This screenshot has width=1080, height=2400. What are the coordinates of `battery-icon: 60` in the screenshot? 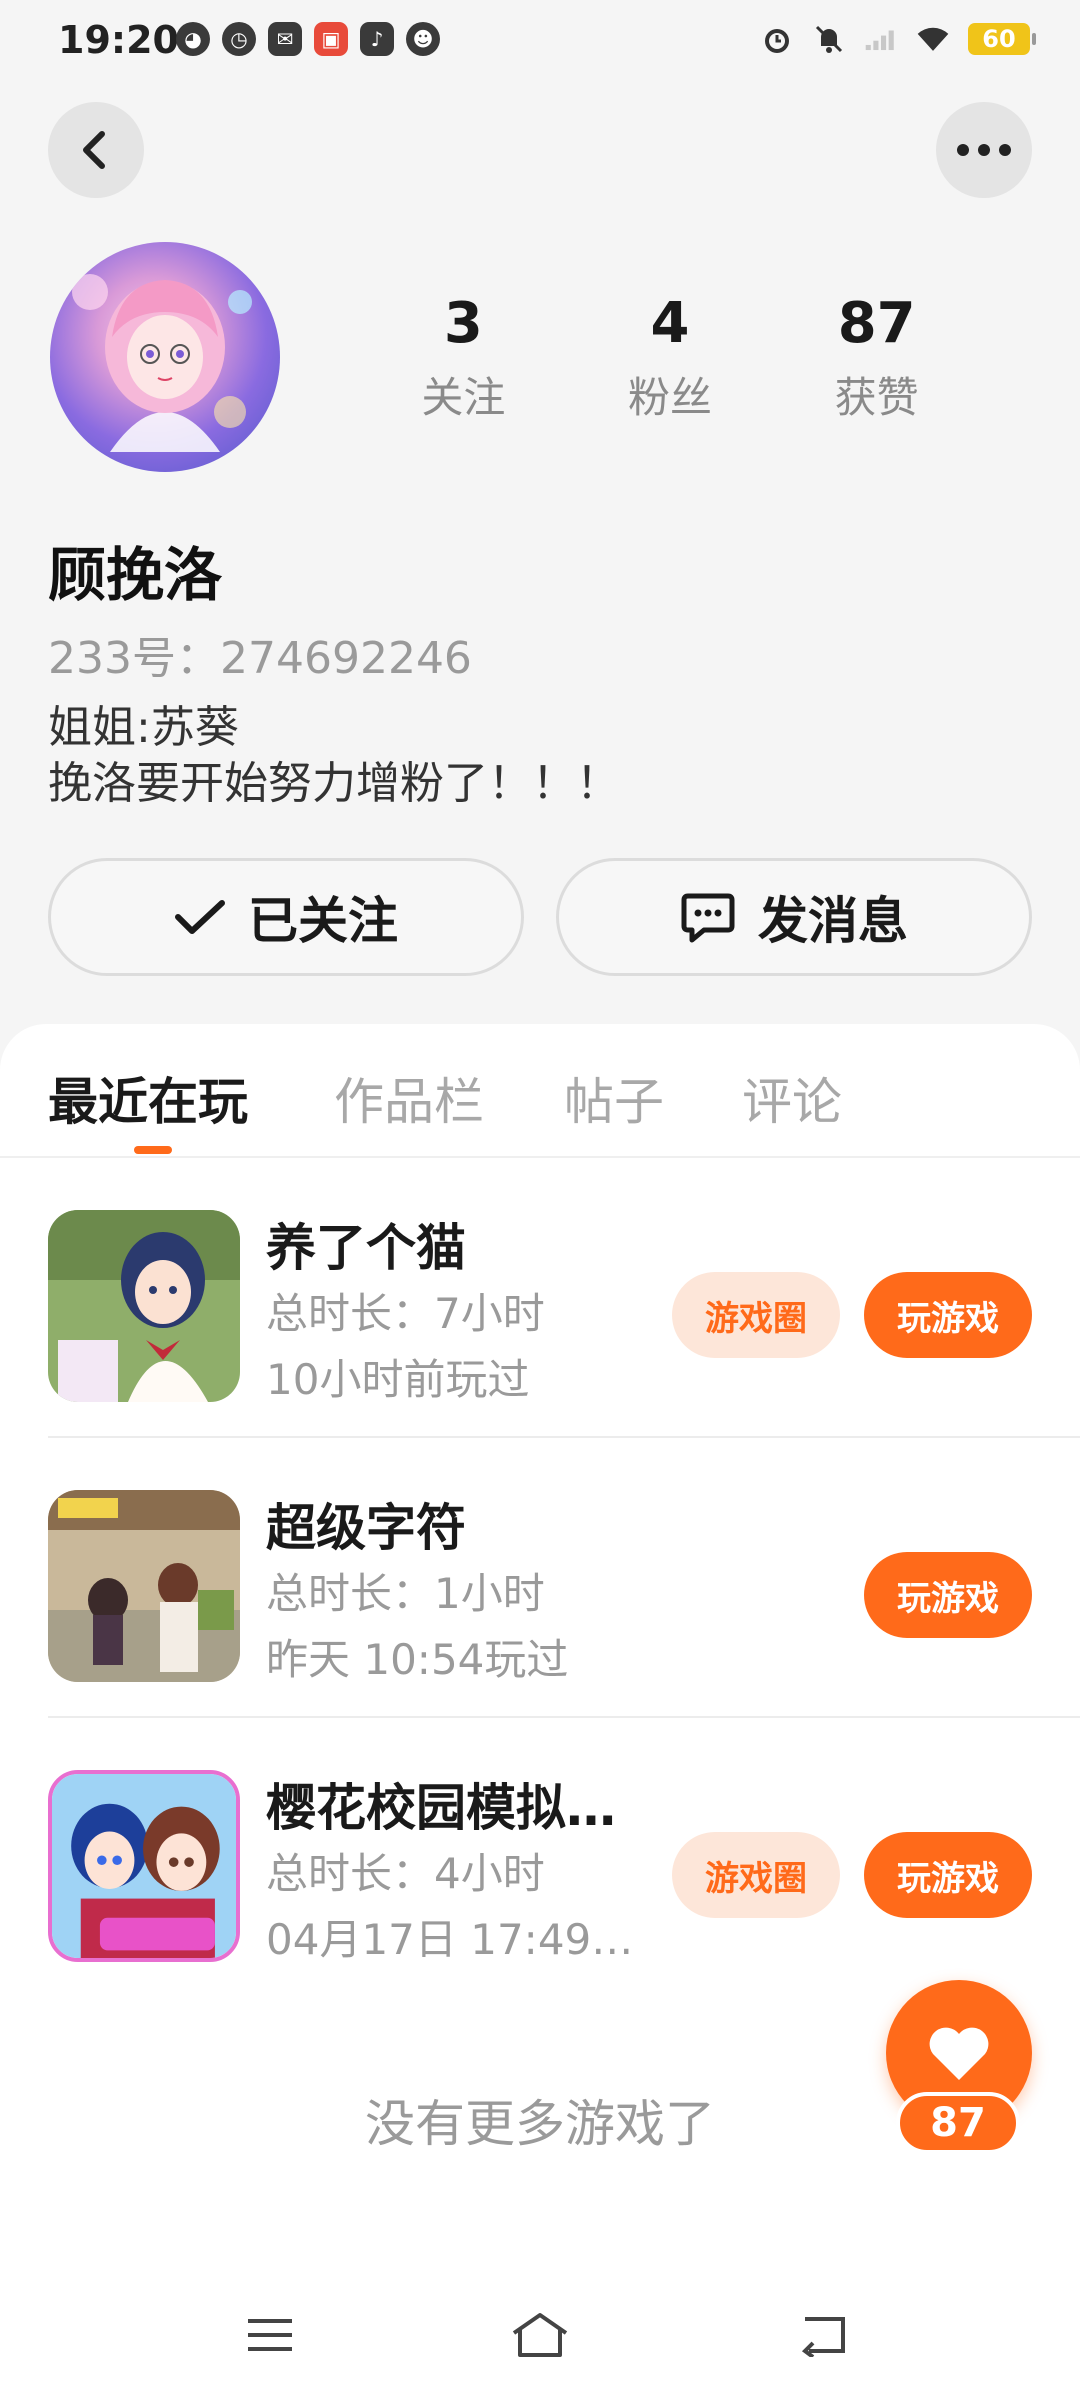 It's located at (1002, 39).